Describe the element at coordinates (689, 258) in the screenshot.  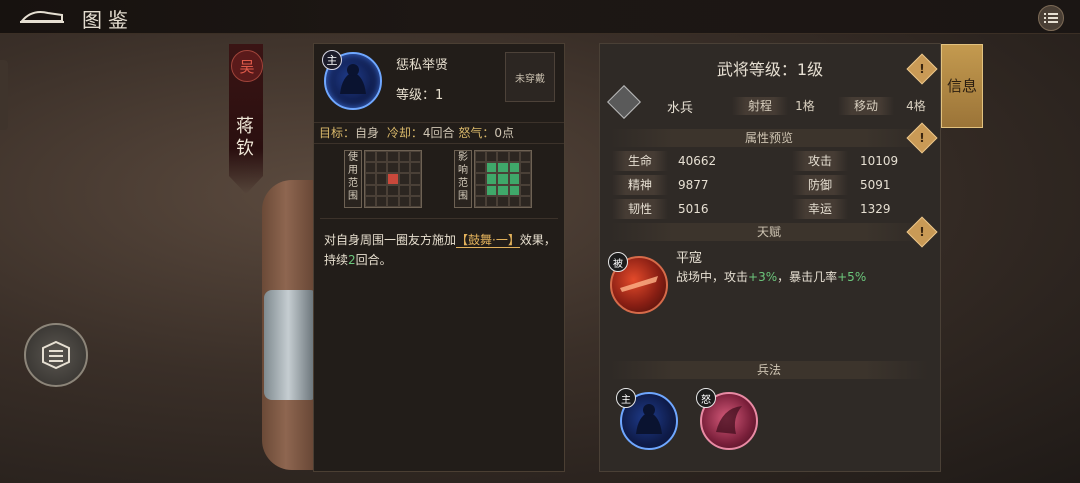
I see `talent-name: 平寇` at that location.